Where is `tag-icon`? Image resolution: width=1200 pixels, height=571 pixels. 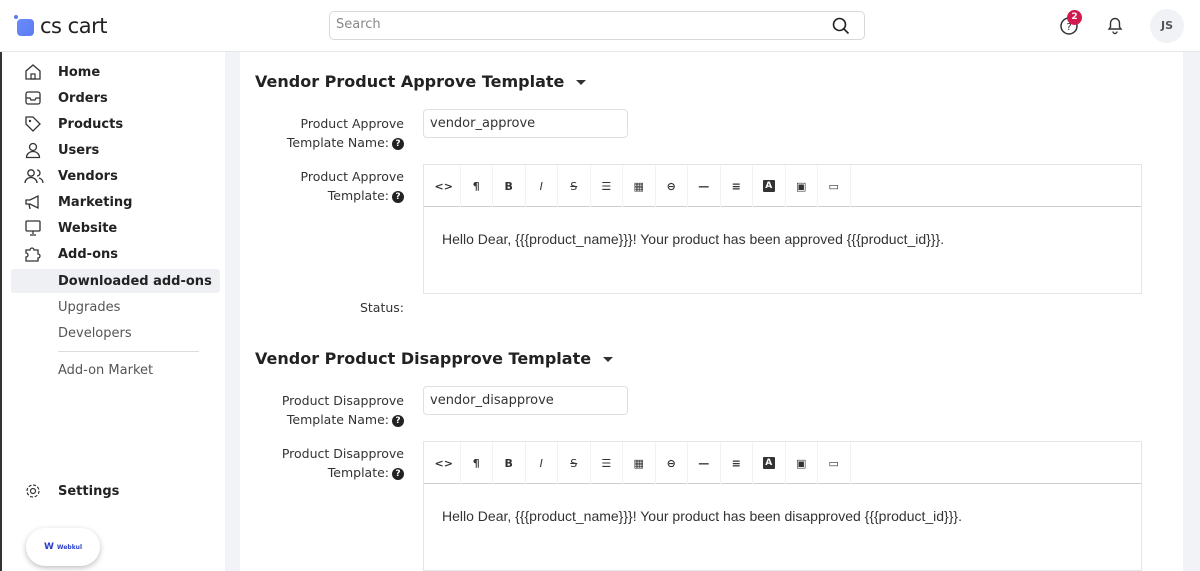 tag-icon is located at coordinates (33, 124).